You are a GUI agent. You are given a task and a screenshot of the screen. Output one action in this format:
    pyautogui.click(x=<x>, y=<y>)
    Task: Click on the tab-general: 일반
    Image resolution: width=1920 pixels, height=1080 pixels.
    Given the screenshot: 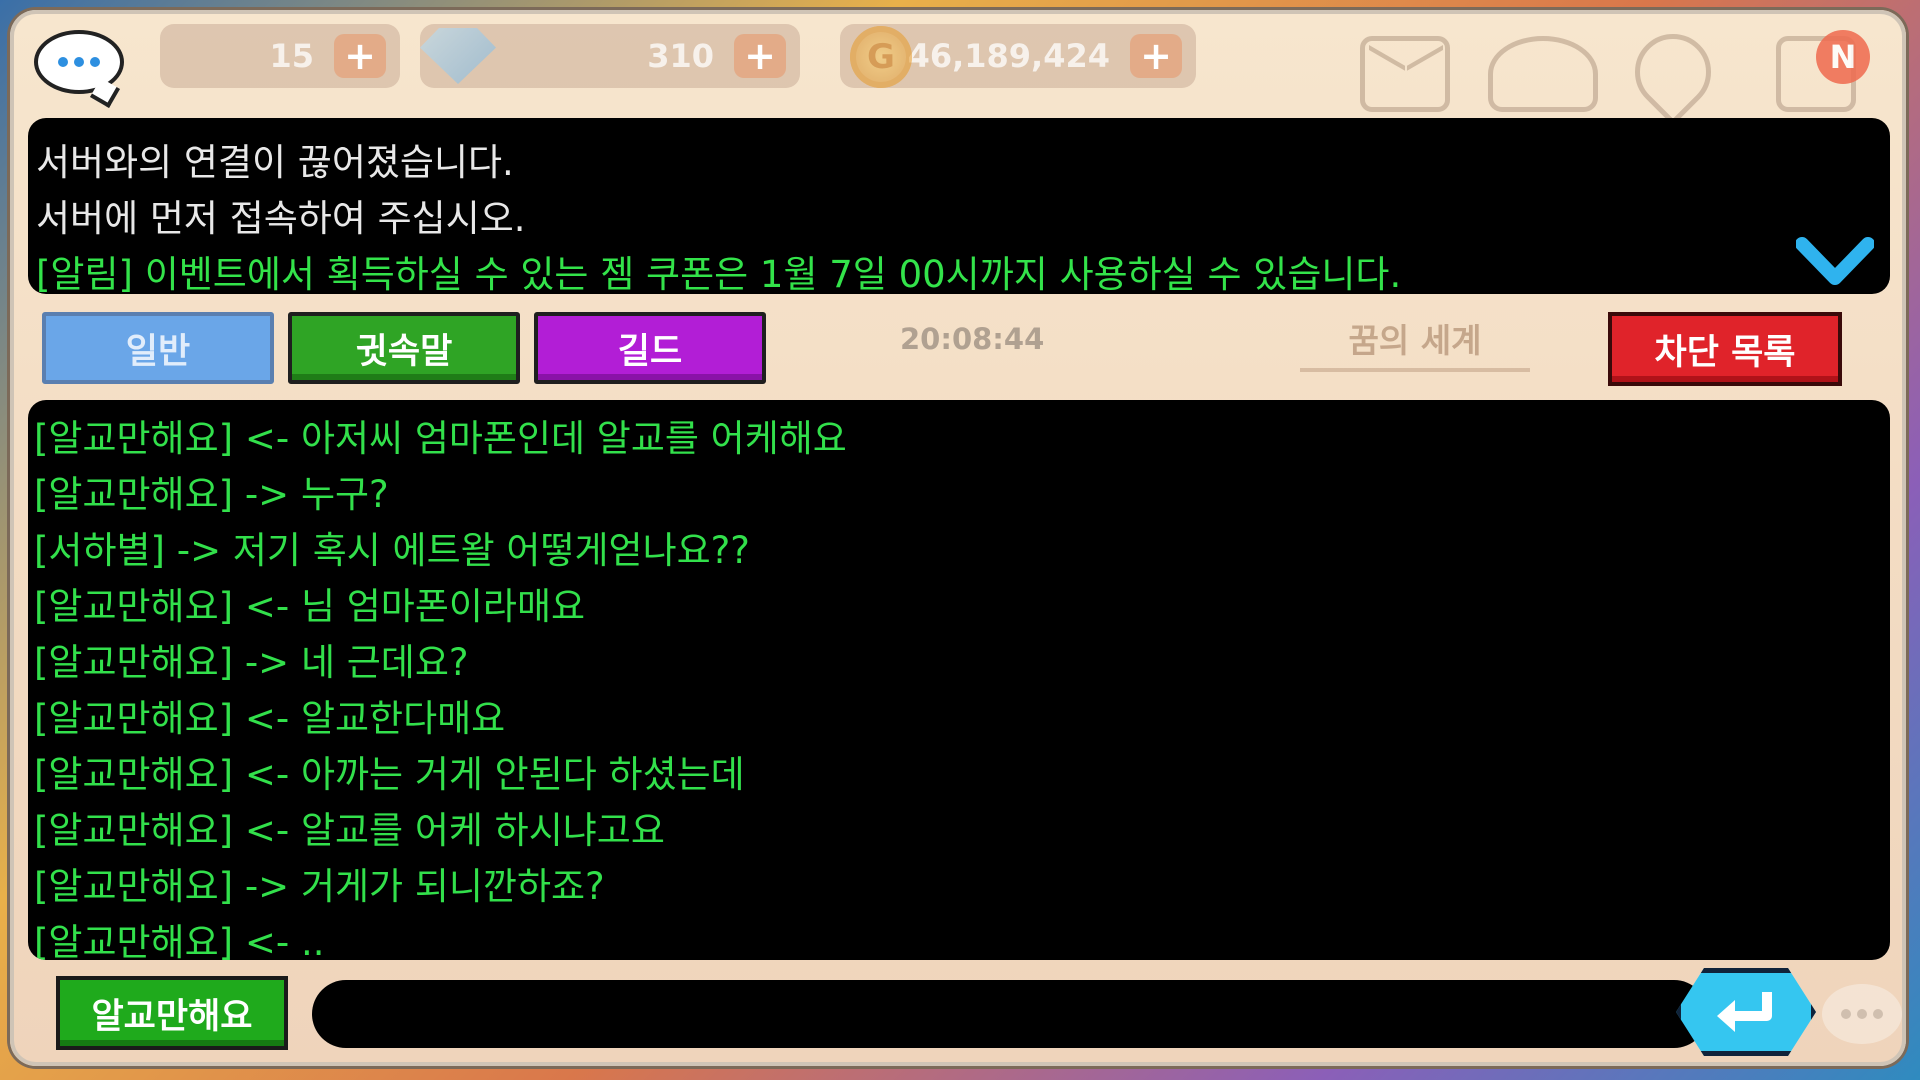 What is the action you would take?
    pyautogui.click(x=158, y=348)
    